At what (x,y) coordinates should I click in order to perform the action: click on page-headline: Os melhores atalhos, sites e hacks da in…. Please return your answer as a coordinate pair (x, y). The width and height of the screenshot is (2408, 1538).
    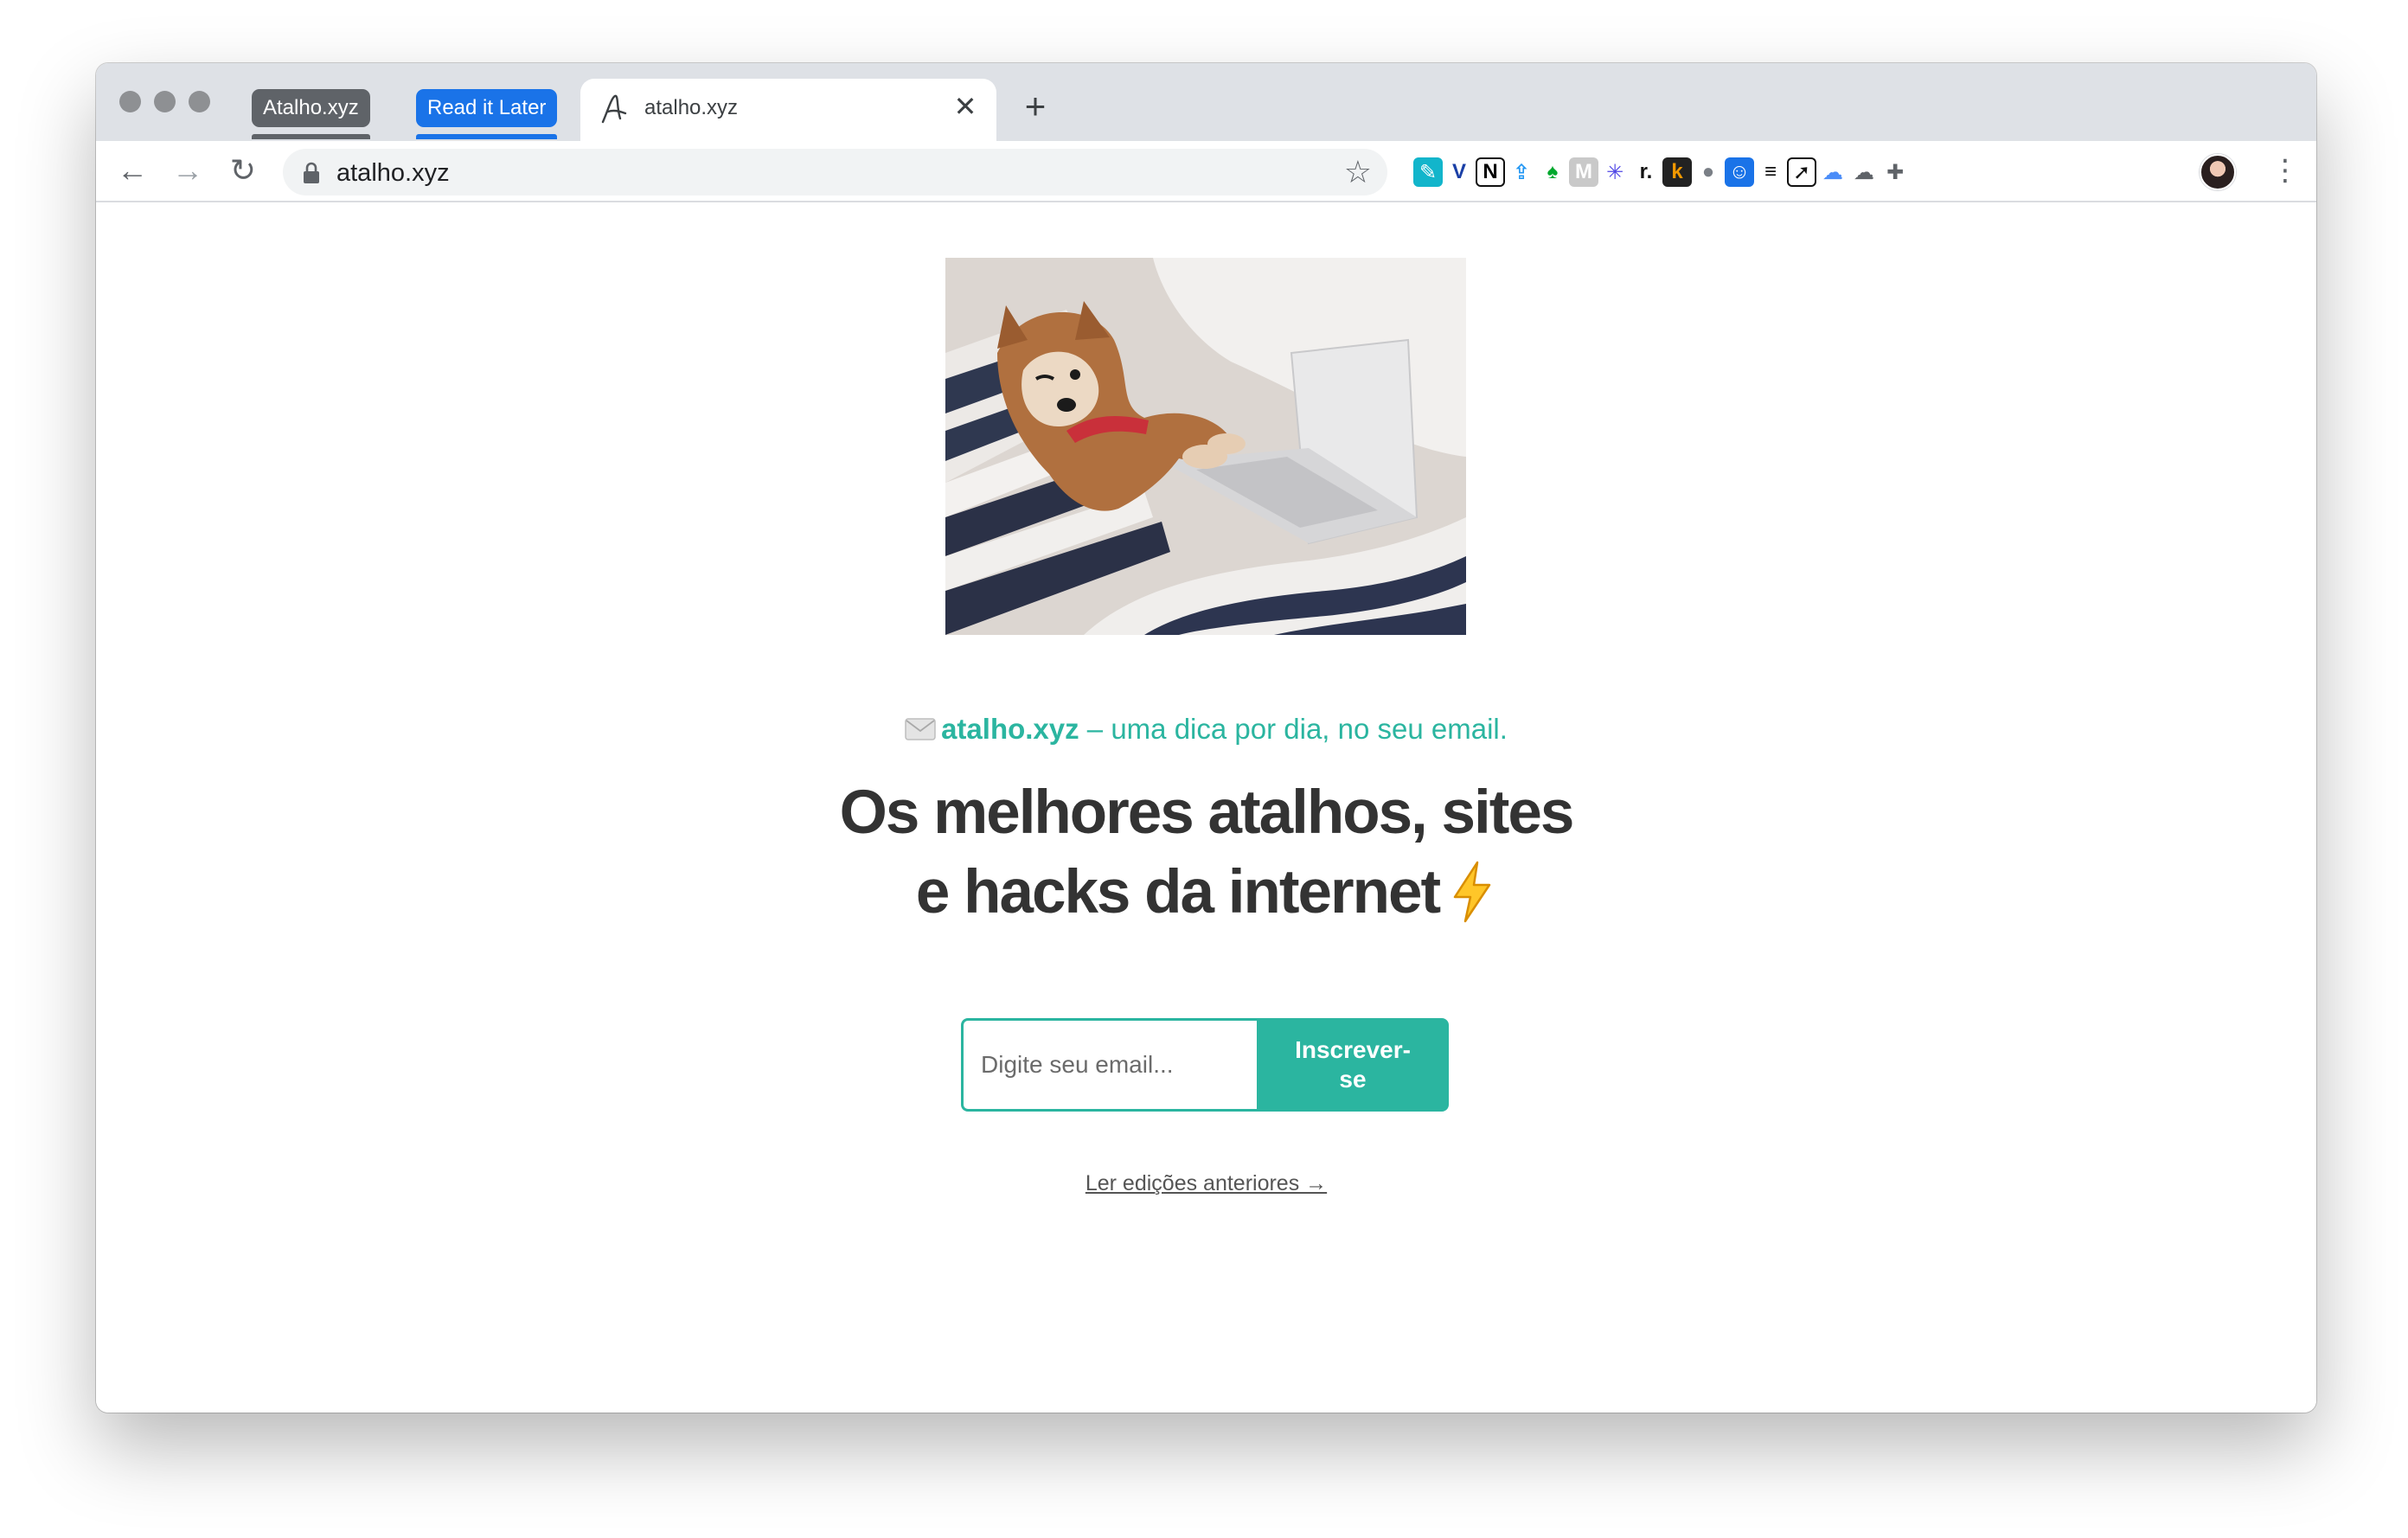
    Looking at the image, I should click on (1206, 853).